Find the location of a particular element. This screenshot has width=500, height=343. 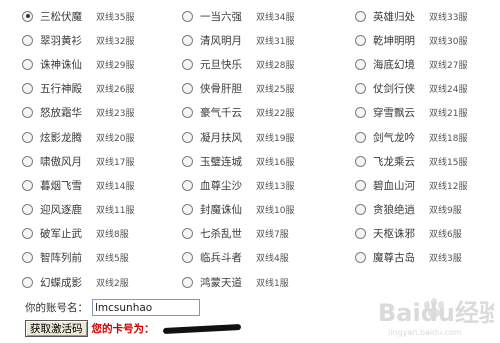

server-option: 玉璧连城 双线16服 is located at coordinates (268, 161).